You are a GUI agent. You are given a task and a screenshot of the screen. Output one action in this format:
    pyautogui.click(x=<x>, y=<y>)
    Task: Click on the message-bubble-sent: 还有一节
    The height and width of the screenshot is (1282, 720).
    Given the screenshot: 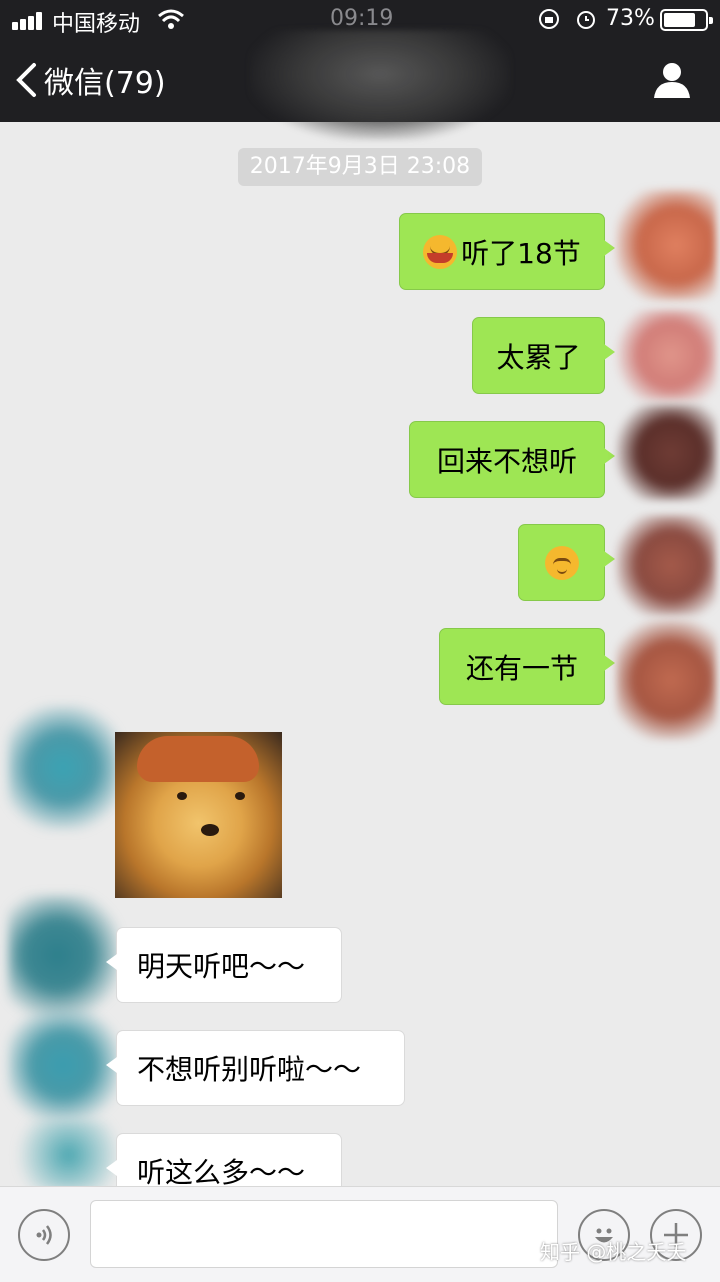 What is the action you would take?
    pyautogui.click(x=527, y=666)
    